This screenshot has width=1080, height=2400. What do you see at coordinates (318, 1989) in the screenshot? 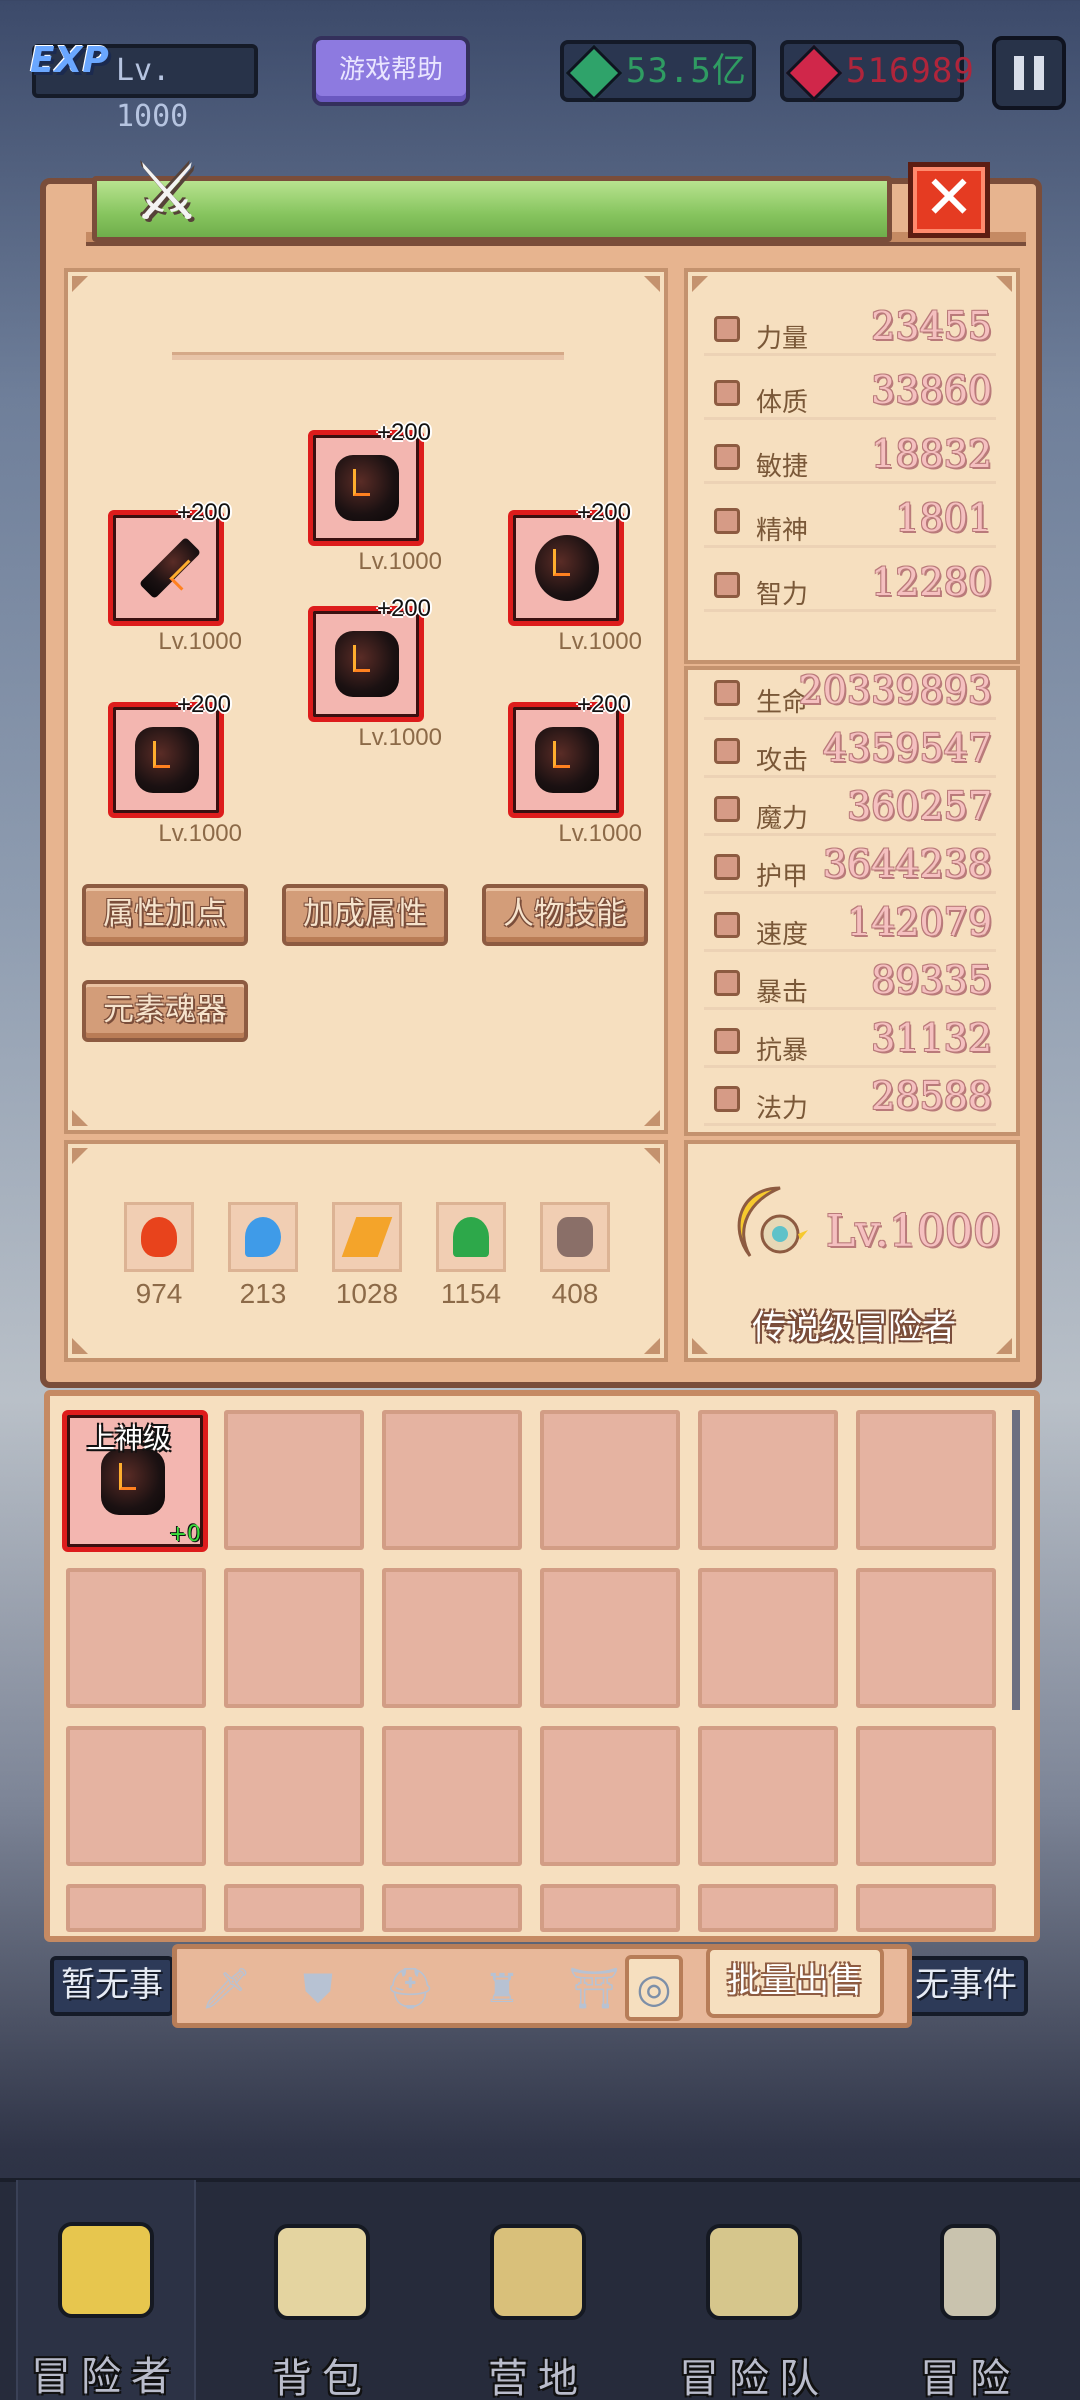
I see `shield-icon: ⛊` at bounding box center [318, 1989].